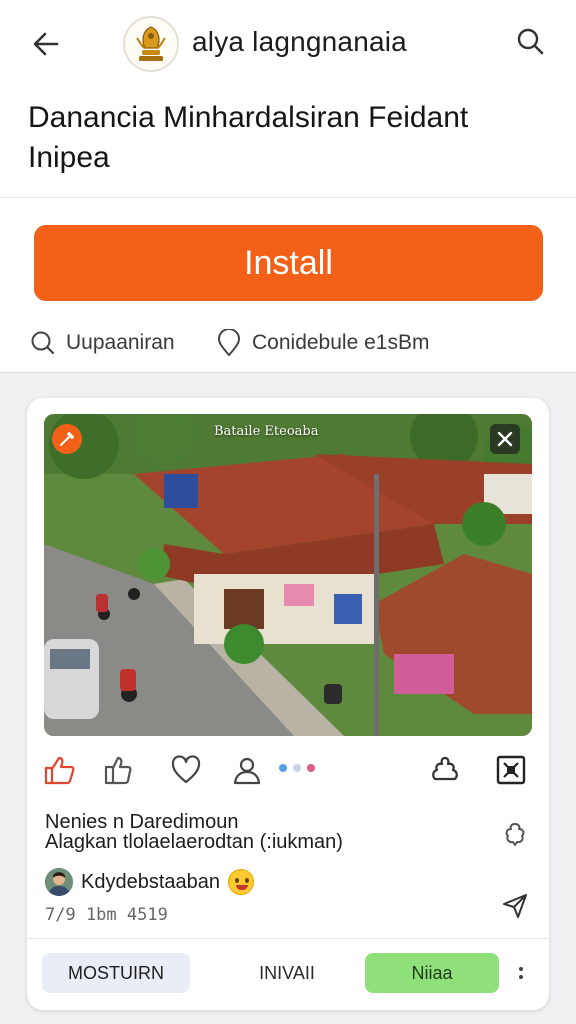  I want to click on tool-icon, so click(67, 439).